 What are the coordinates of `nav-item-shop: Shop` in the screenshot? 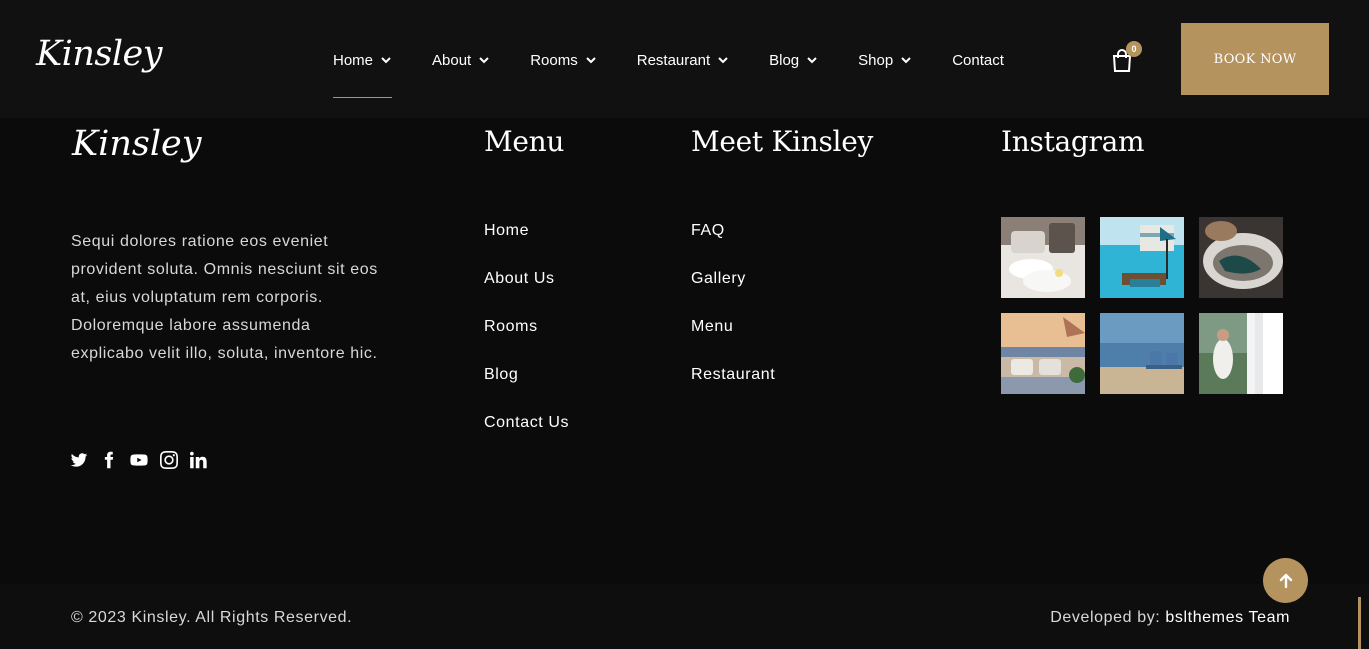 It's located at (885, 60).